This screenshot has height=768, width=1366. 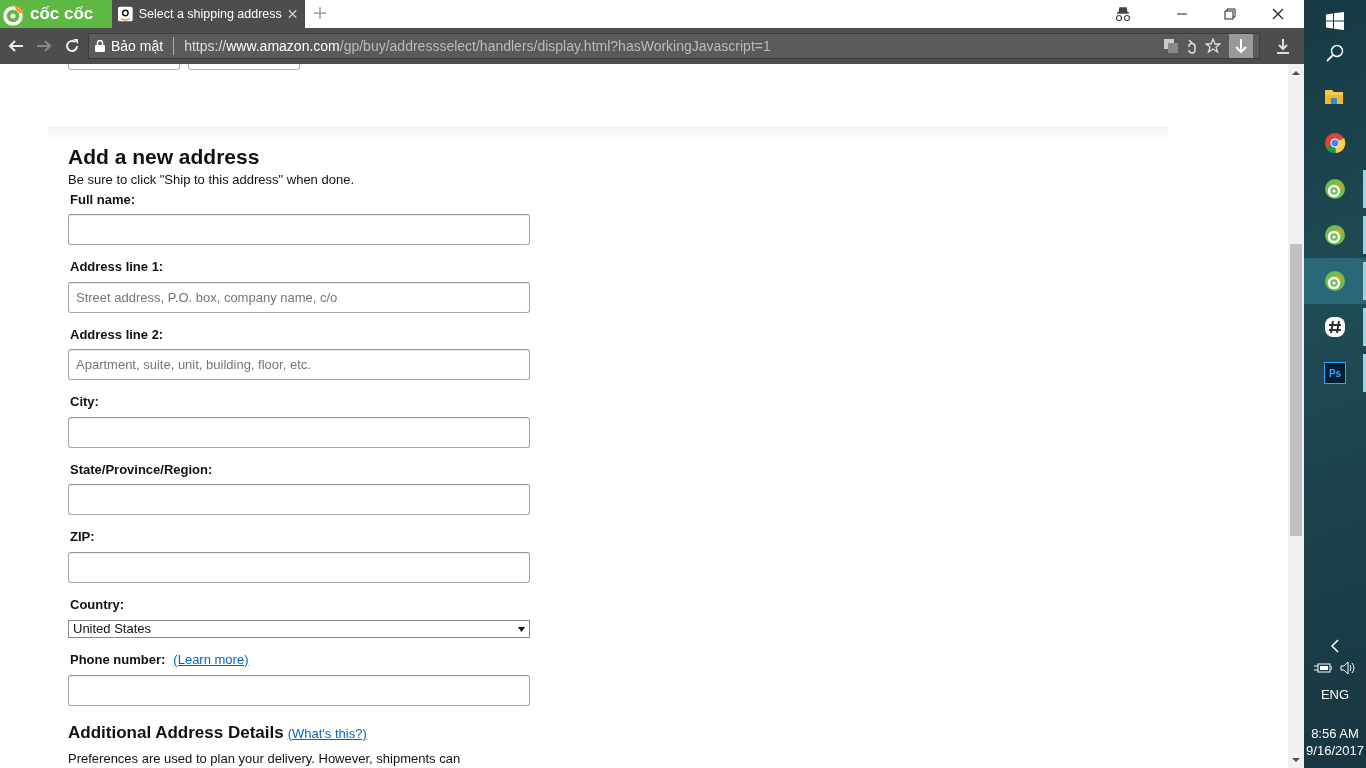 What do you see at coordinates (1335, 143) in the screenshot?
I see `chrome-icon` at bounding box center [1335, 143].